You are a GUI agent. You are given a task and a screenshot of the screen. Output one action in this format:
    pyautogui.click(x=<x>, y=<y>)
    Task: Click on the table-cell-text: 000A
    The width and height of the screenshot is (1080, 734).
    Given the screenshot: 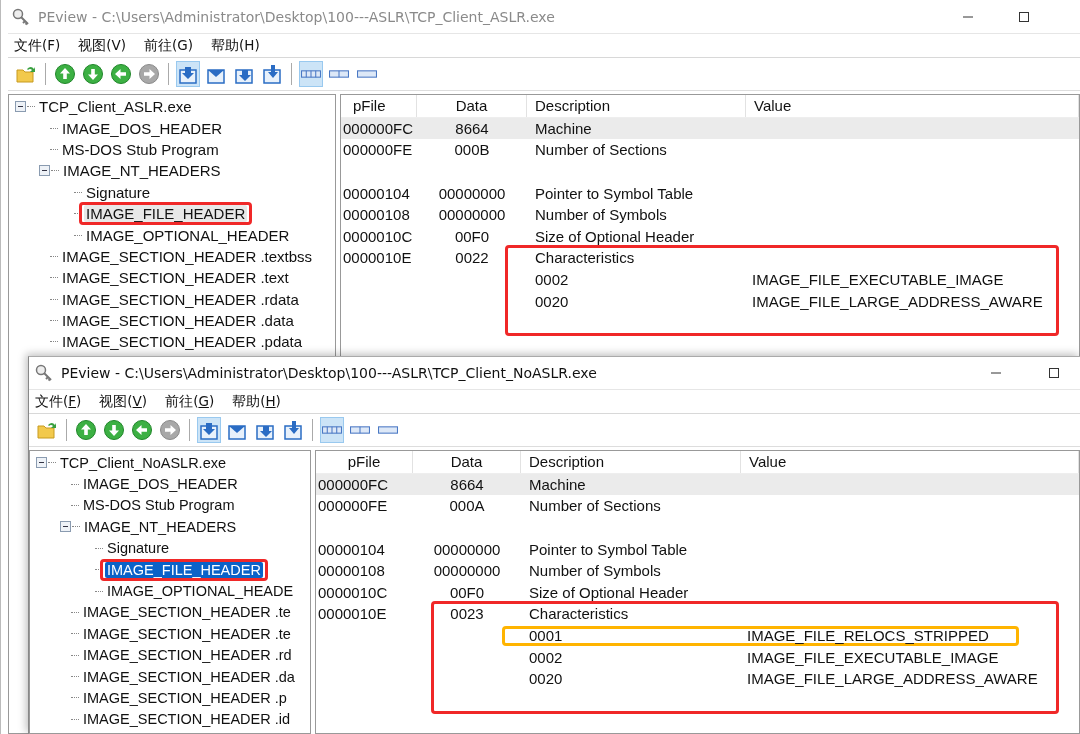 What is the action you would take?
    pyautogui.click(x=467, y=506)
    